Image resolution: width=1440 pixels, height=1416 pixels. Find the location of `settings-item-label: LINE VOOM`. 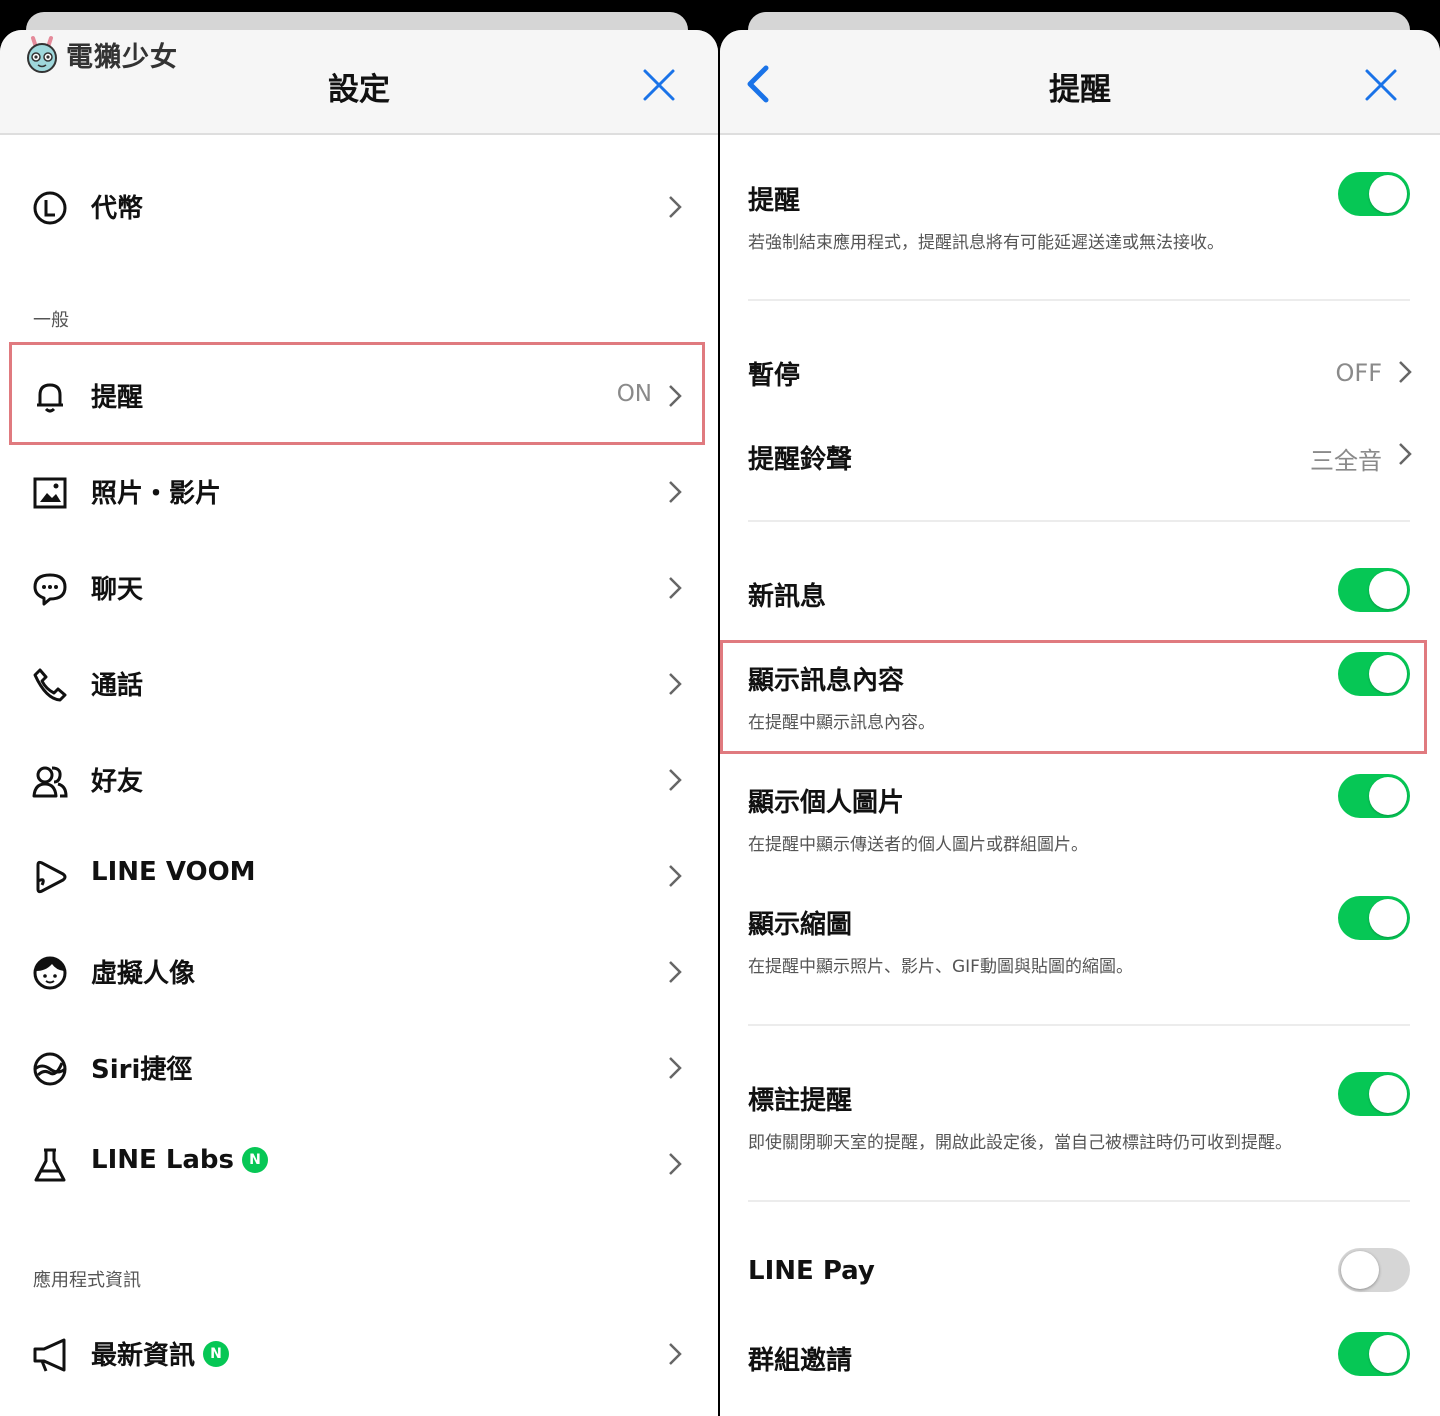

settings-item-label: LINE VOOM is located at coordinates (173, 872).